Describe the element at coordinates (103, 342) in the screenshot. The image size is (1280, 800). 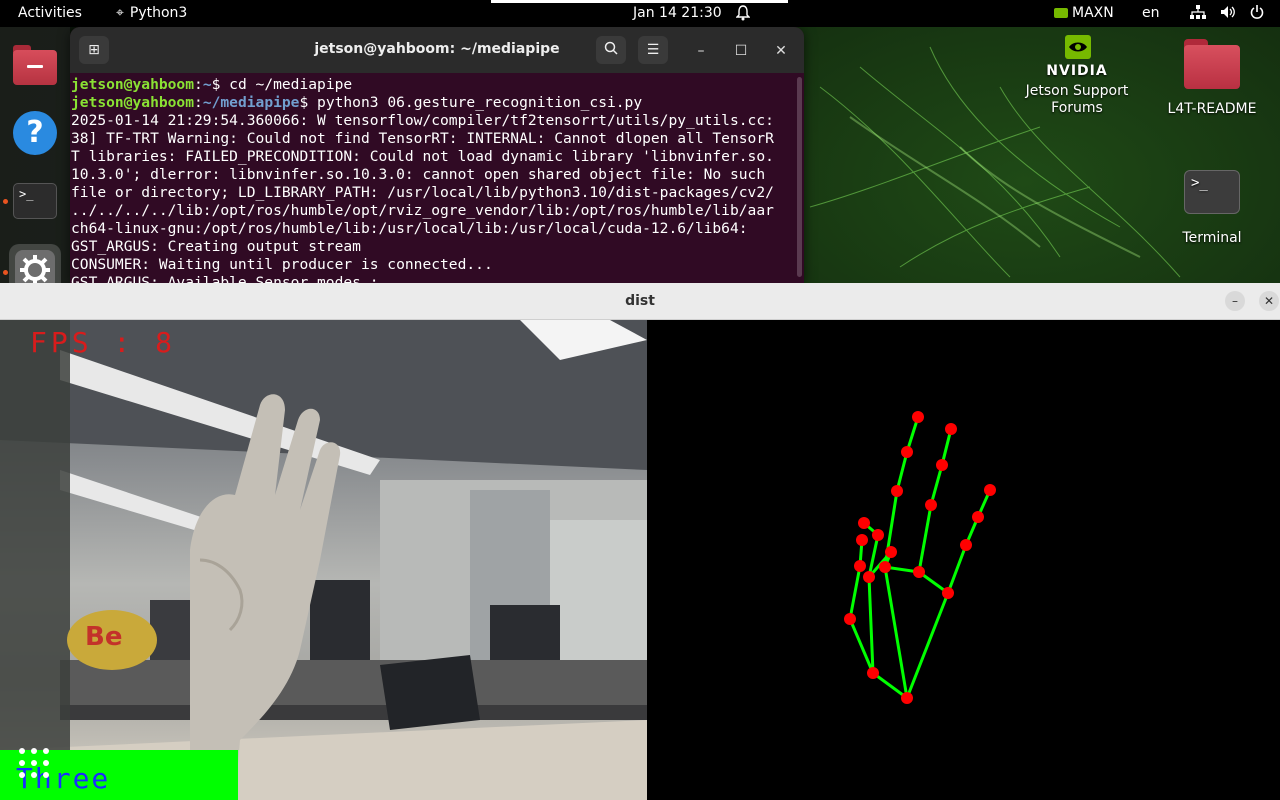
I see `fps-counter: FPS : 8` at that location.